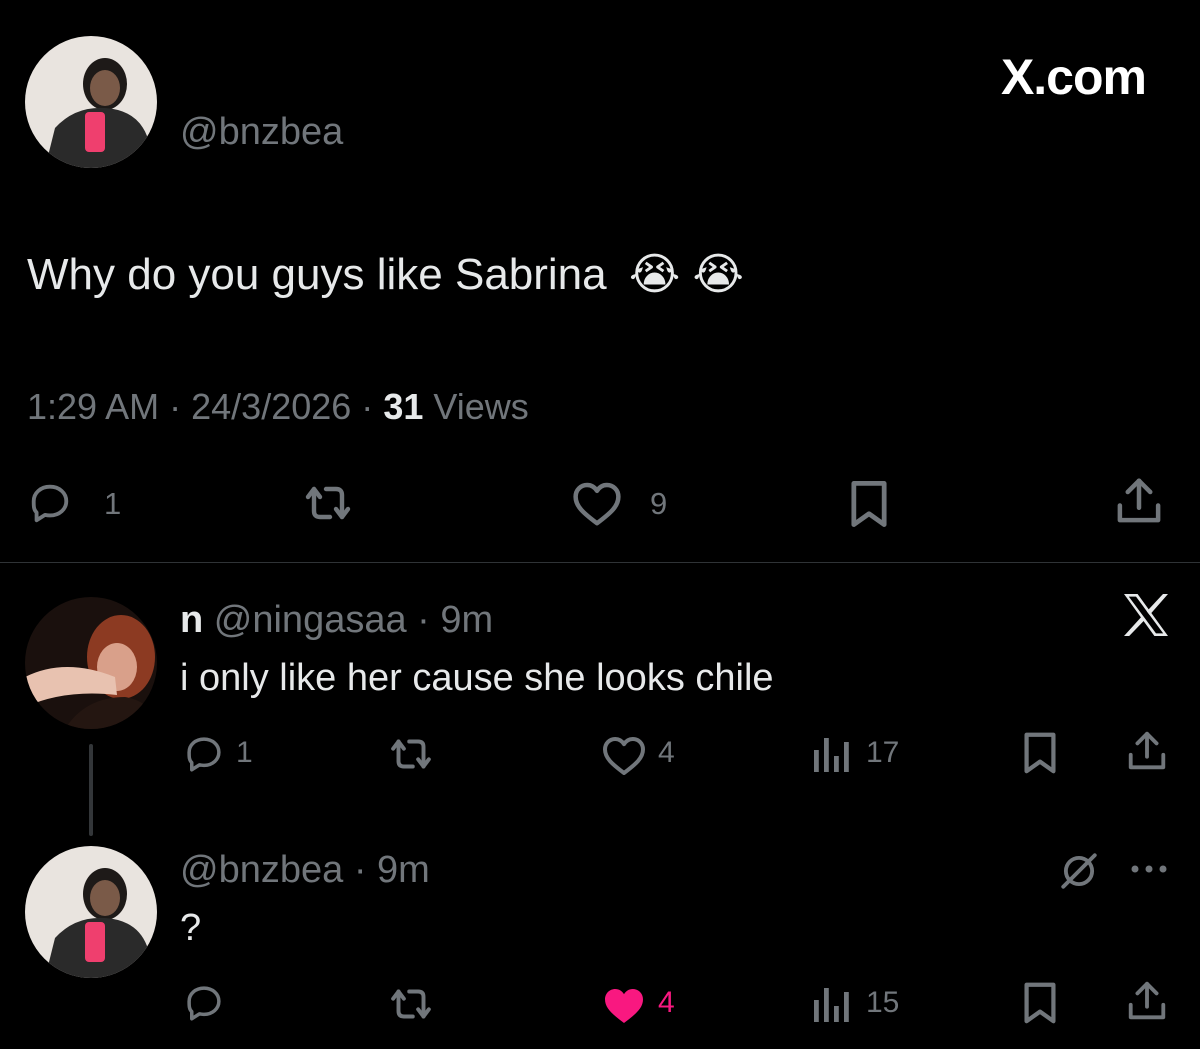 This screenshot has width=1200, height=1049. Describe the element at coordinates (191, 928) in the screenshot. I see `reply-text: ?` at that location.